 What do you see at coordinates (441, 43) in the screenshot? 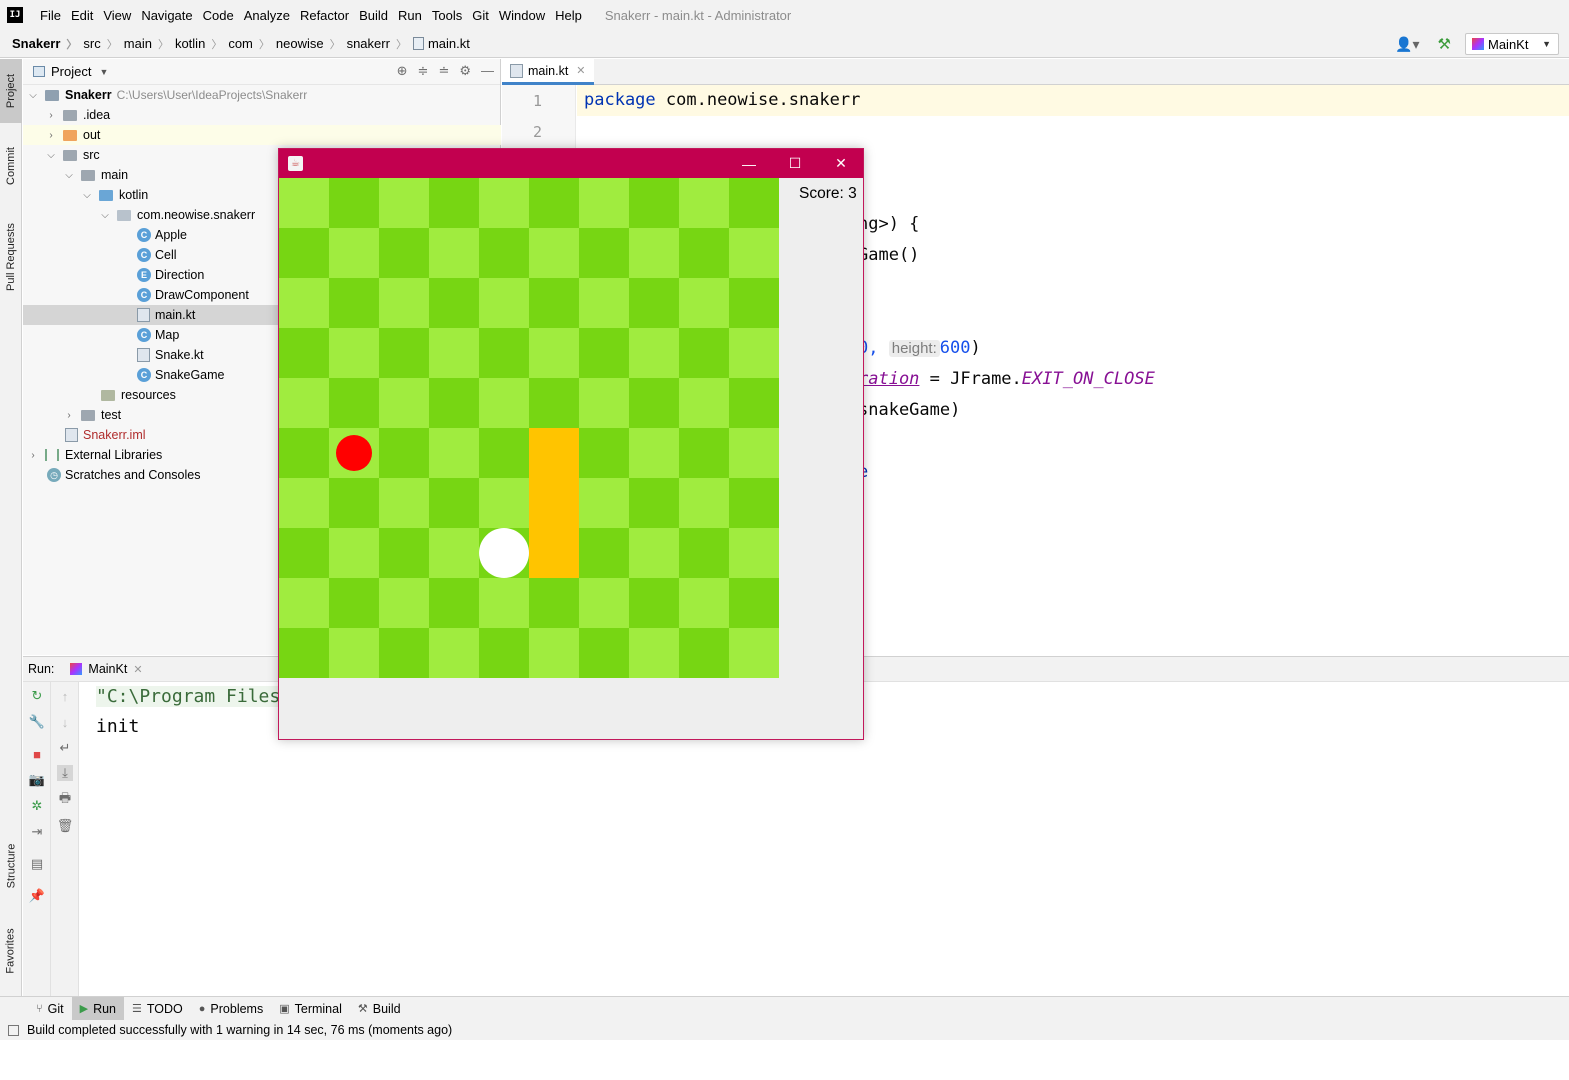
I see `breadcrumb: main.kt` at bounding box center [441, 43].